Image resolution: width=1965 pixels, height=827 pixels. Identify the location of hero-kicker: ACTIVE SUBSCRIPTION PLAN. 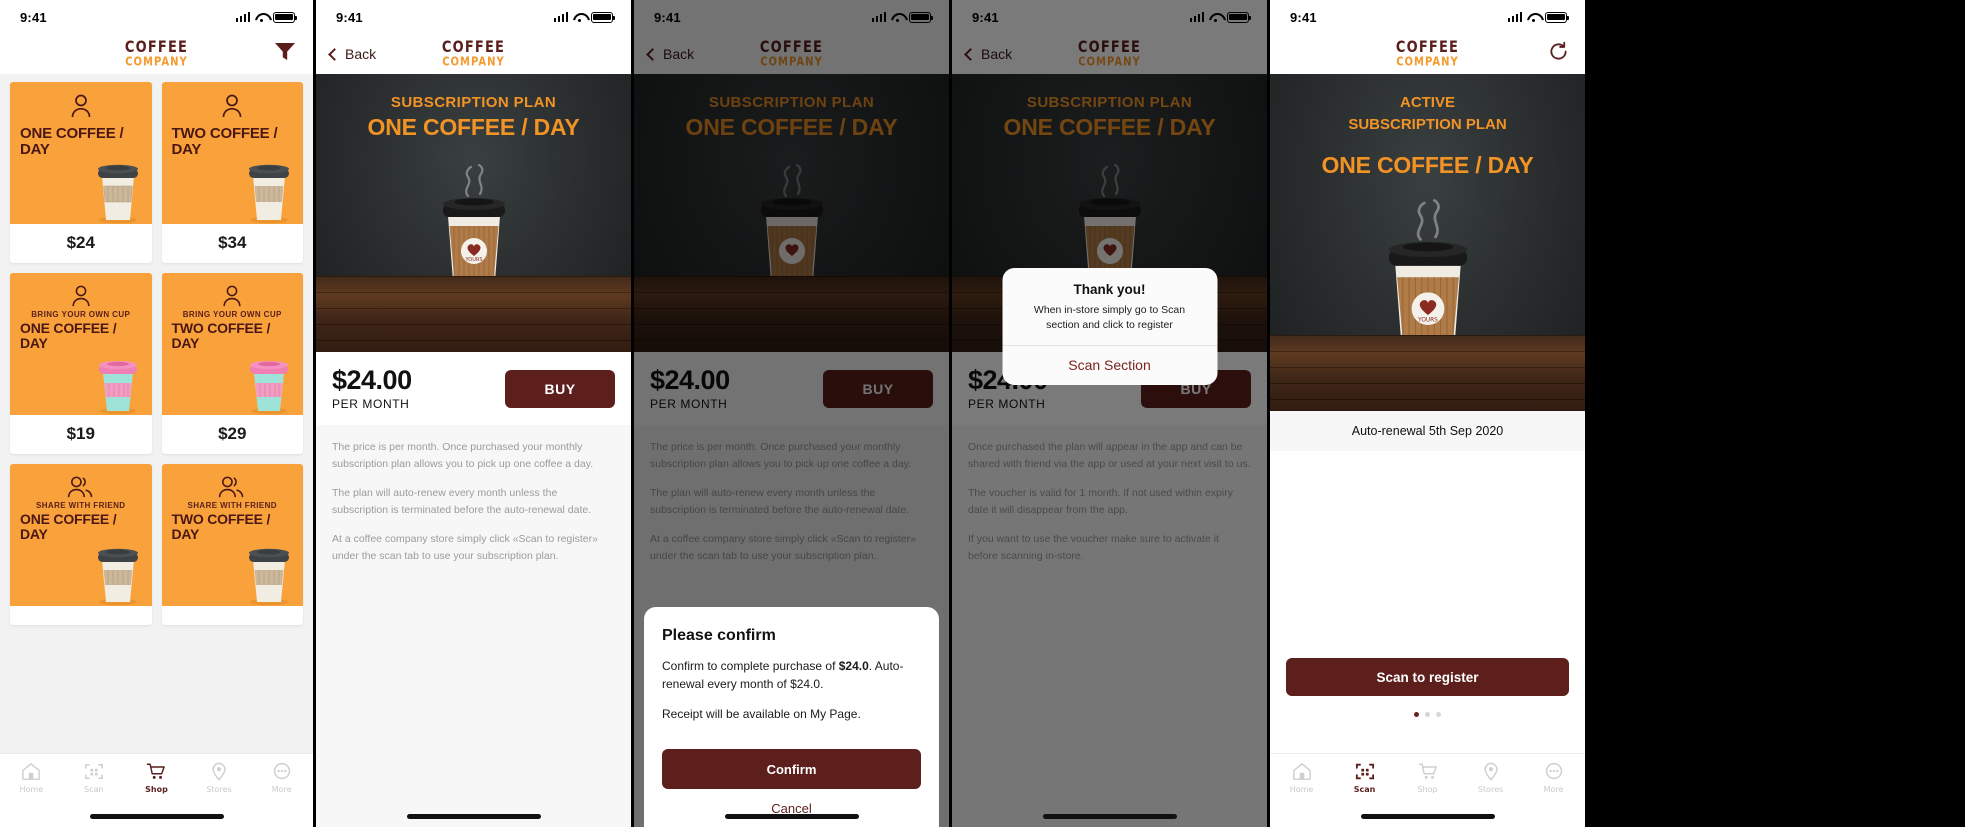
(1427, 114).